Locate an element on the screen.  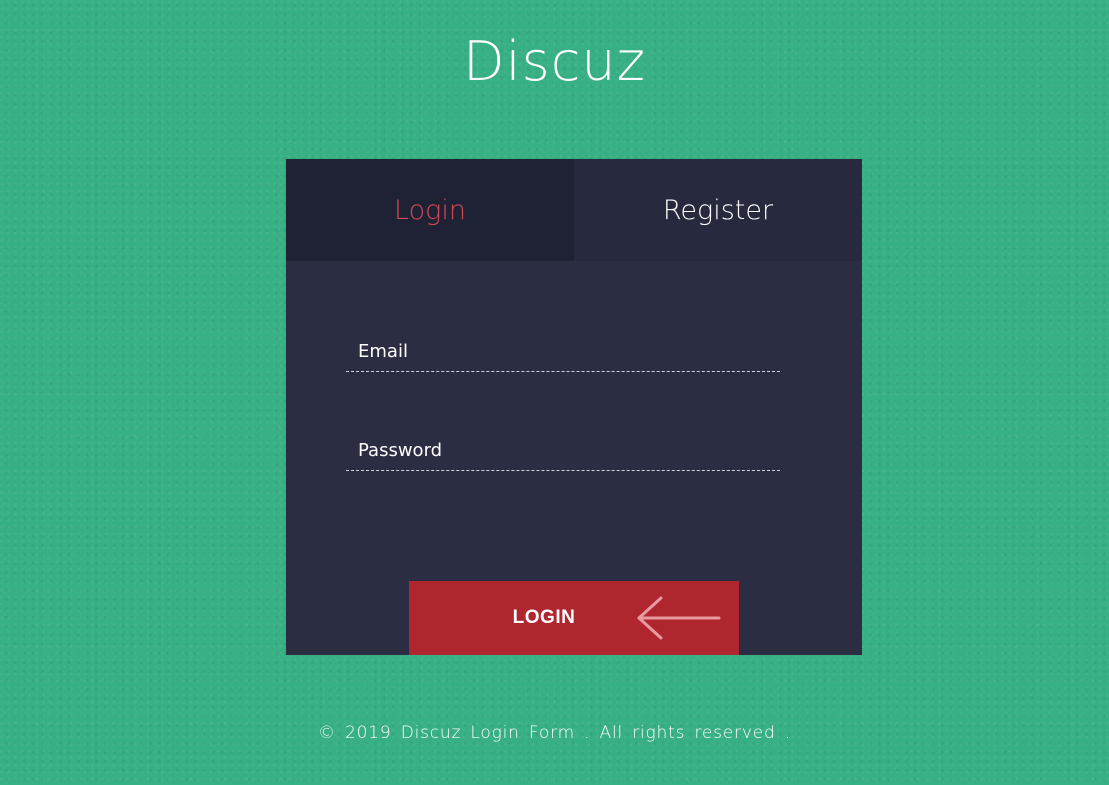
password-field-wrapper is located at coordinates (563, 450).